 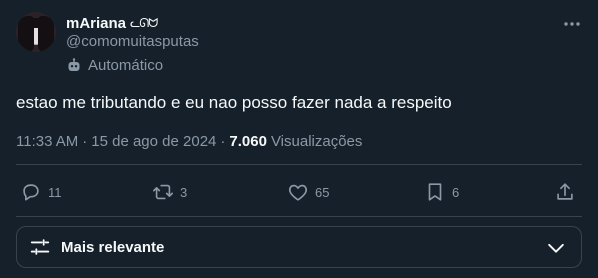 I want to click on like-count: 65, so click(x=322, y=192).